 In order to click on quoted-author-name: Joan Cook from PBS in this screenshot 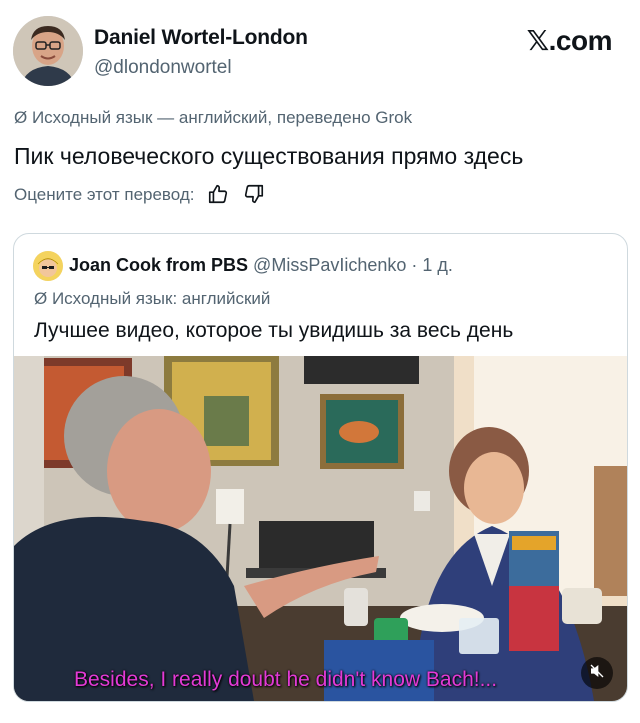, I will do `click(158, 265)`.